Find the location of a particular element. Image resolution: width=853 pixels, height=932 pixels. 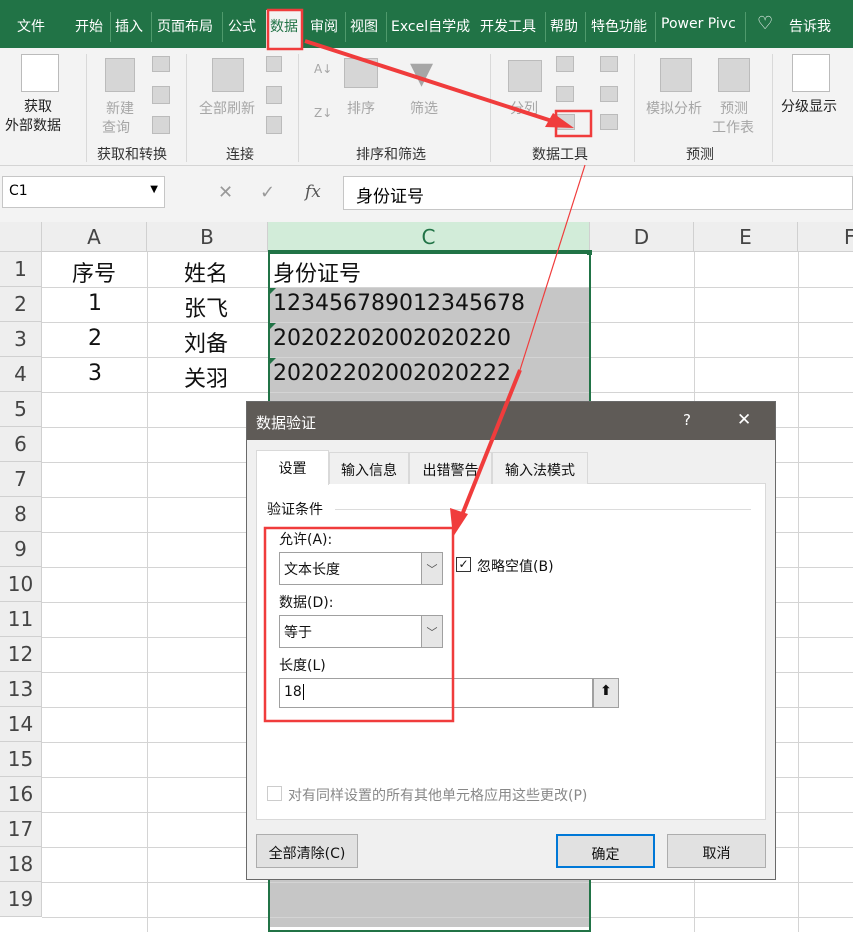

highlight-data-tab is located at coordinates (285, 29).